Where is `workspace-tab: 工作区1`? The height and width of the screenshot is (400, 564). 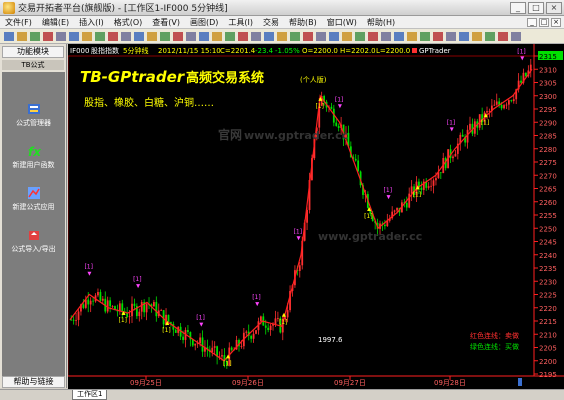 workspace-tab: 工作区1 is located at coordinates (90, 395).